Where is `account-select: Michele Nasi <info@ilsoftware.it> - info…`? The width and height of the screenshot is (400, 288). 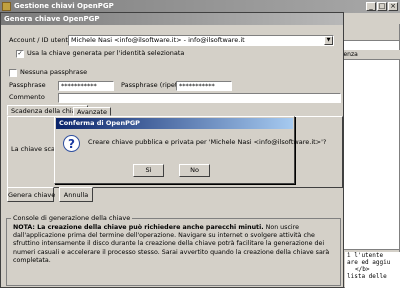 account-select: Michele Nasi <info@ilsoftware.it> - info… is located at coordinates (201, 40).